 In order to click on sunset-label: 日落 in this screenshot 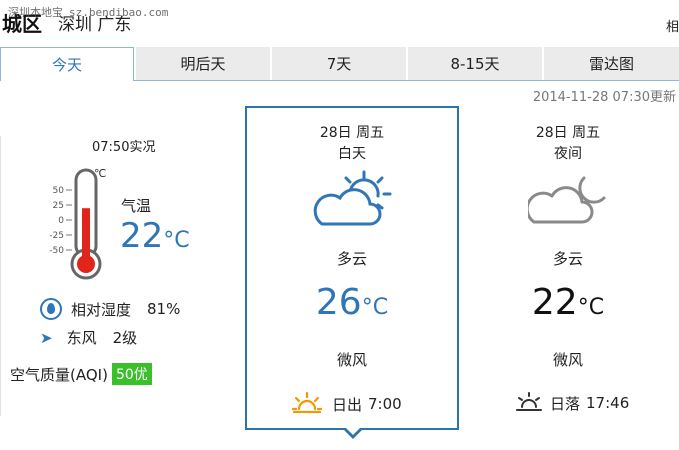, I will do `click(565, 403)`.